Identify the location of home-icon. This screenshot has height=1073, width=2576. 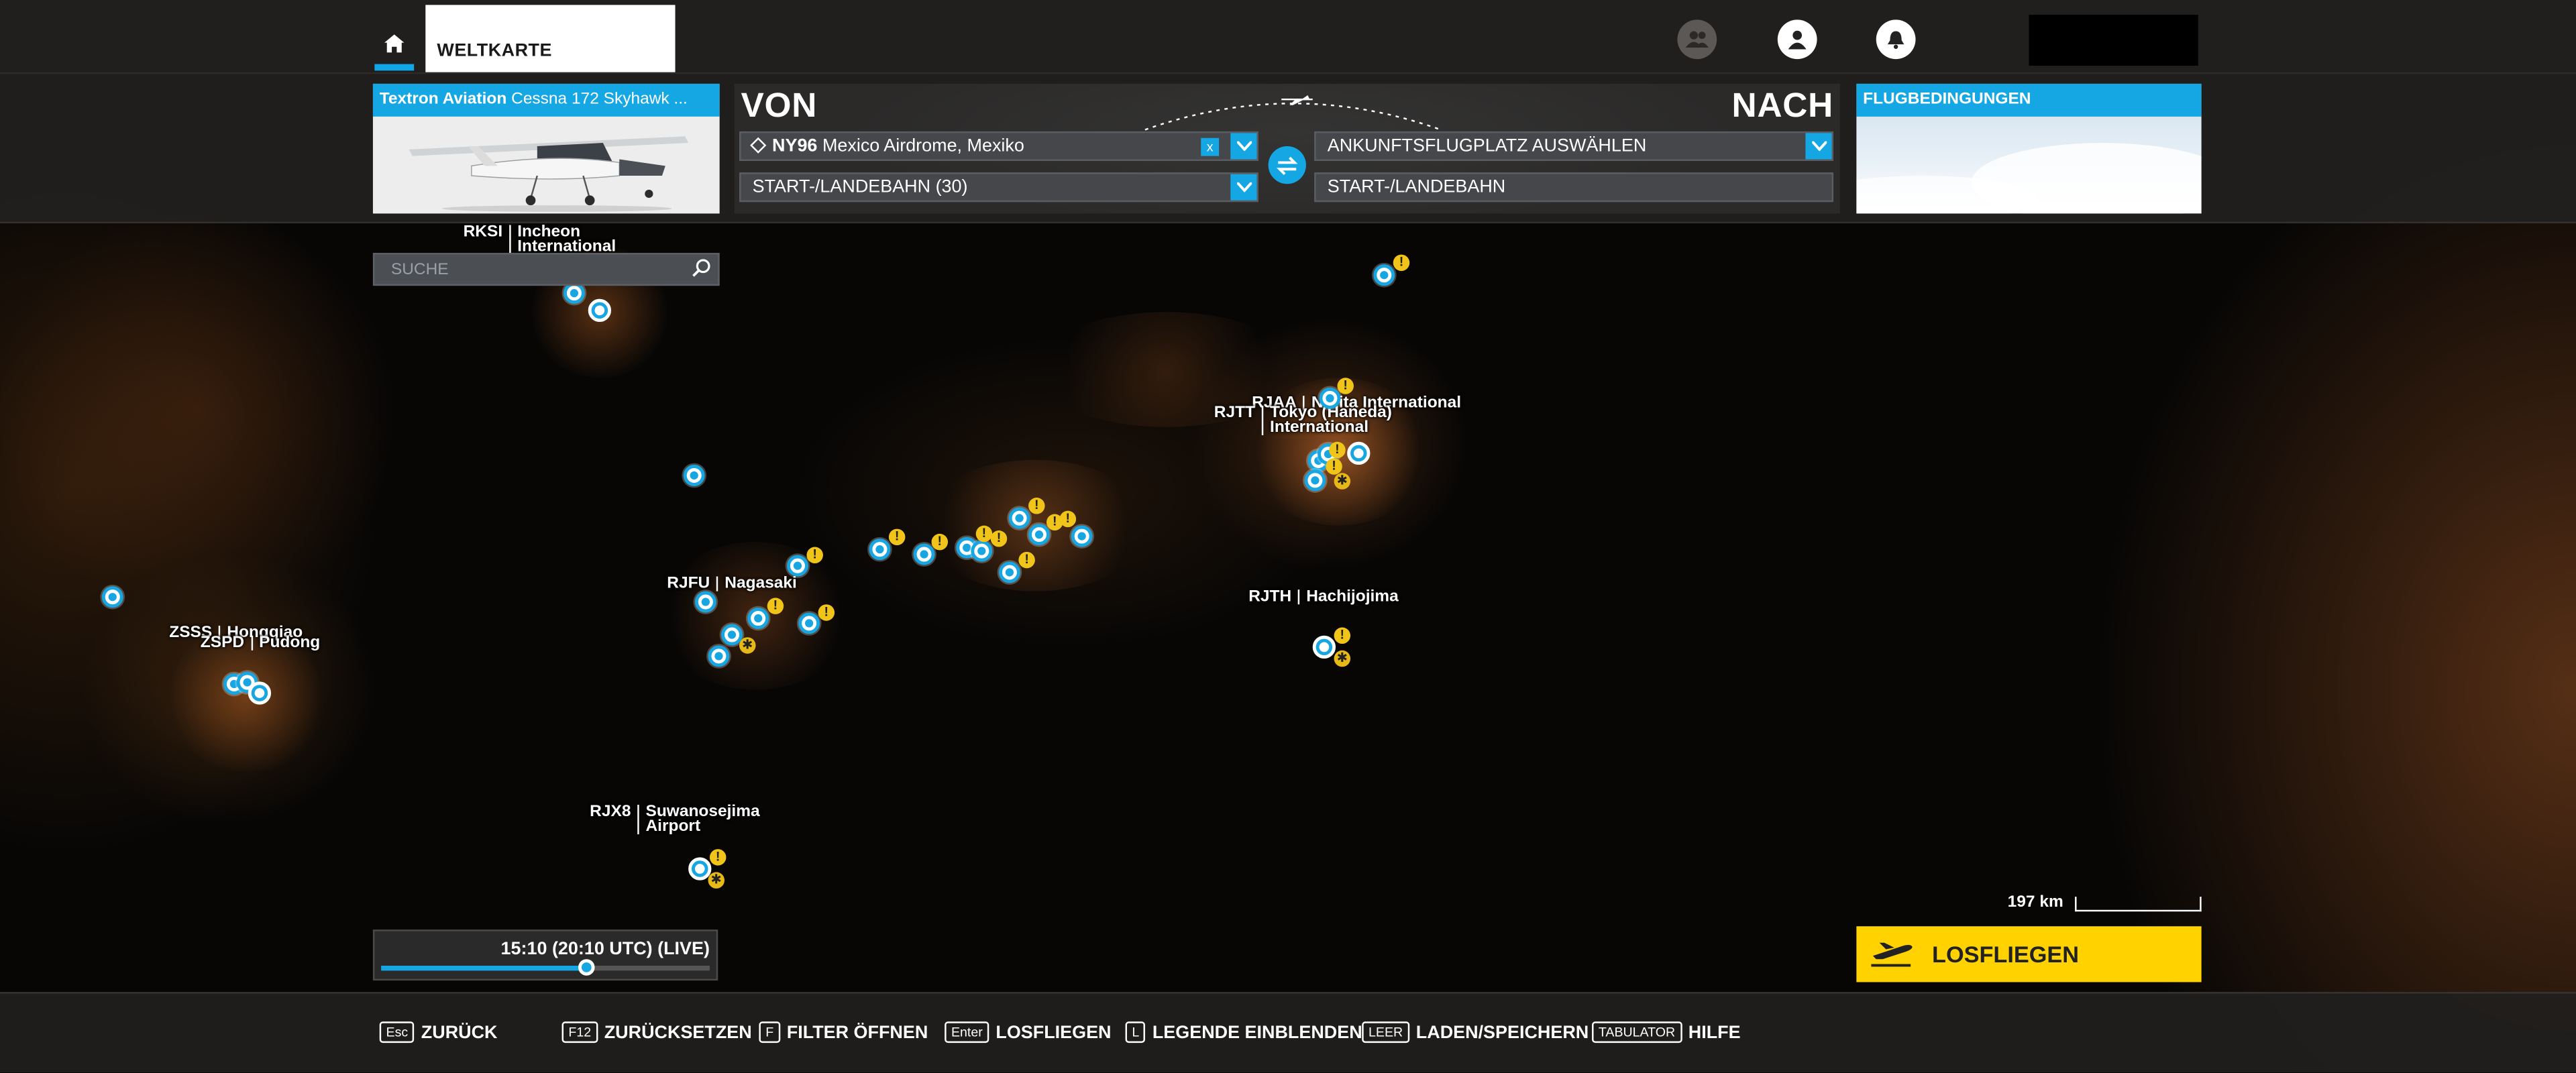
(394, 45).